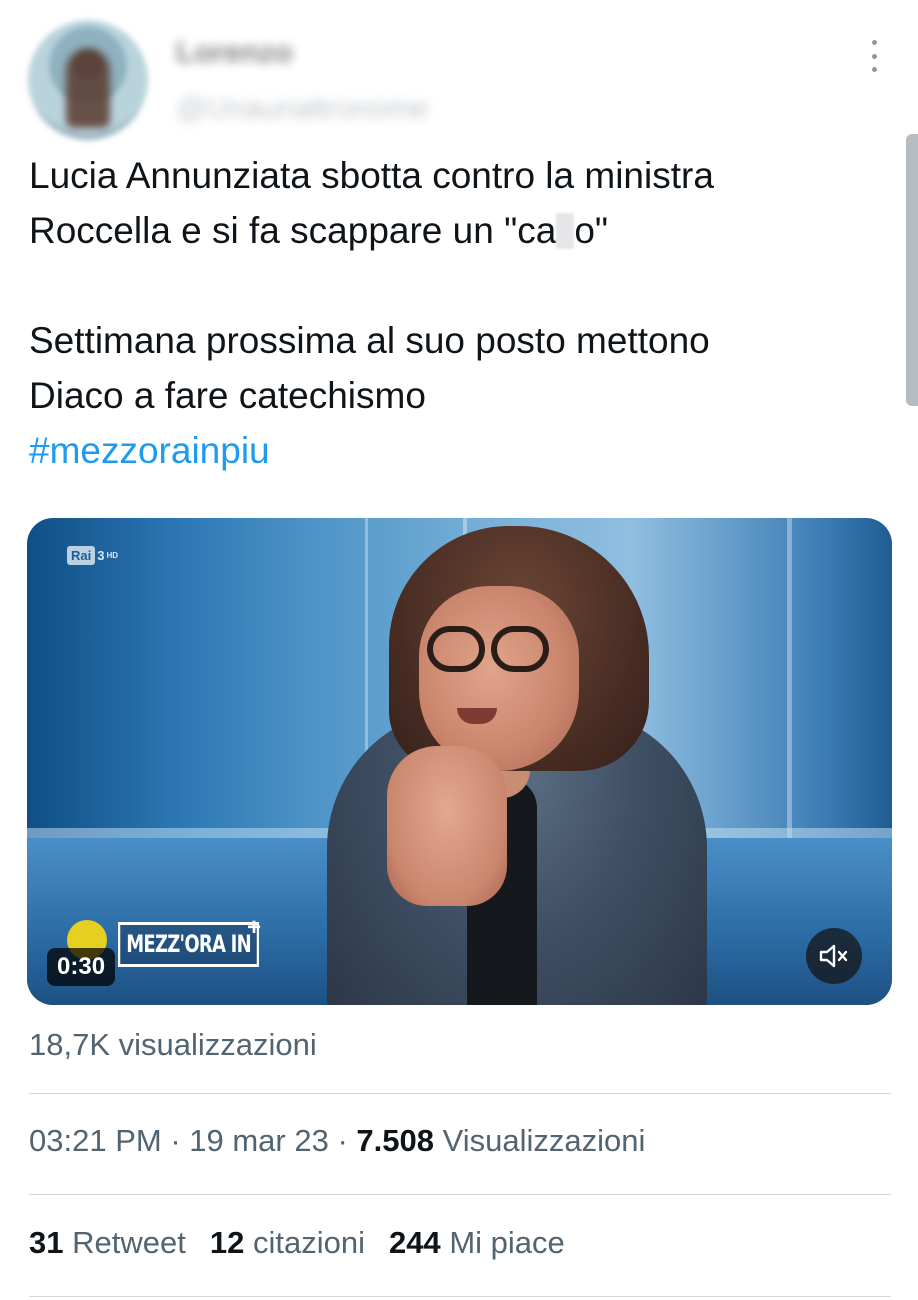 The height and width of the screenshot is (1300, 918). Describe the element at coordinates (234, 53) in the screenshot. I see `user-name: Lorenzo` at that location.